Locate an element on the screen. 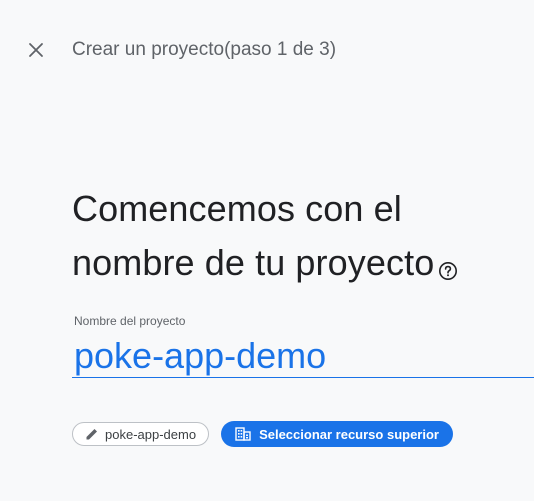 This screenshot has height=501, width=534. help-icon is located at coordinates (448, 261).